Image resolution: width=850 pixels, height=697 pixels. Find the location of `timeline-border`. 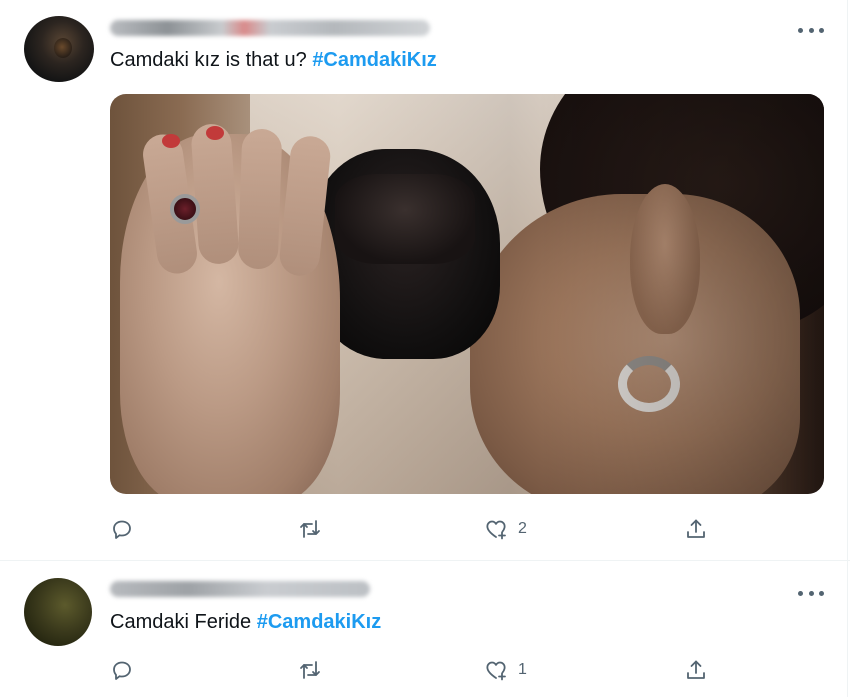

timeline-border is located at coordinates (847, 348).